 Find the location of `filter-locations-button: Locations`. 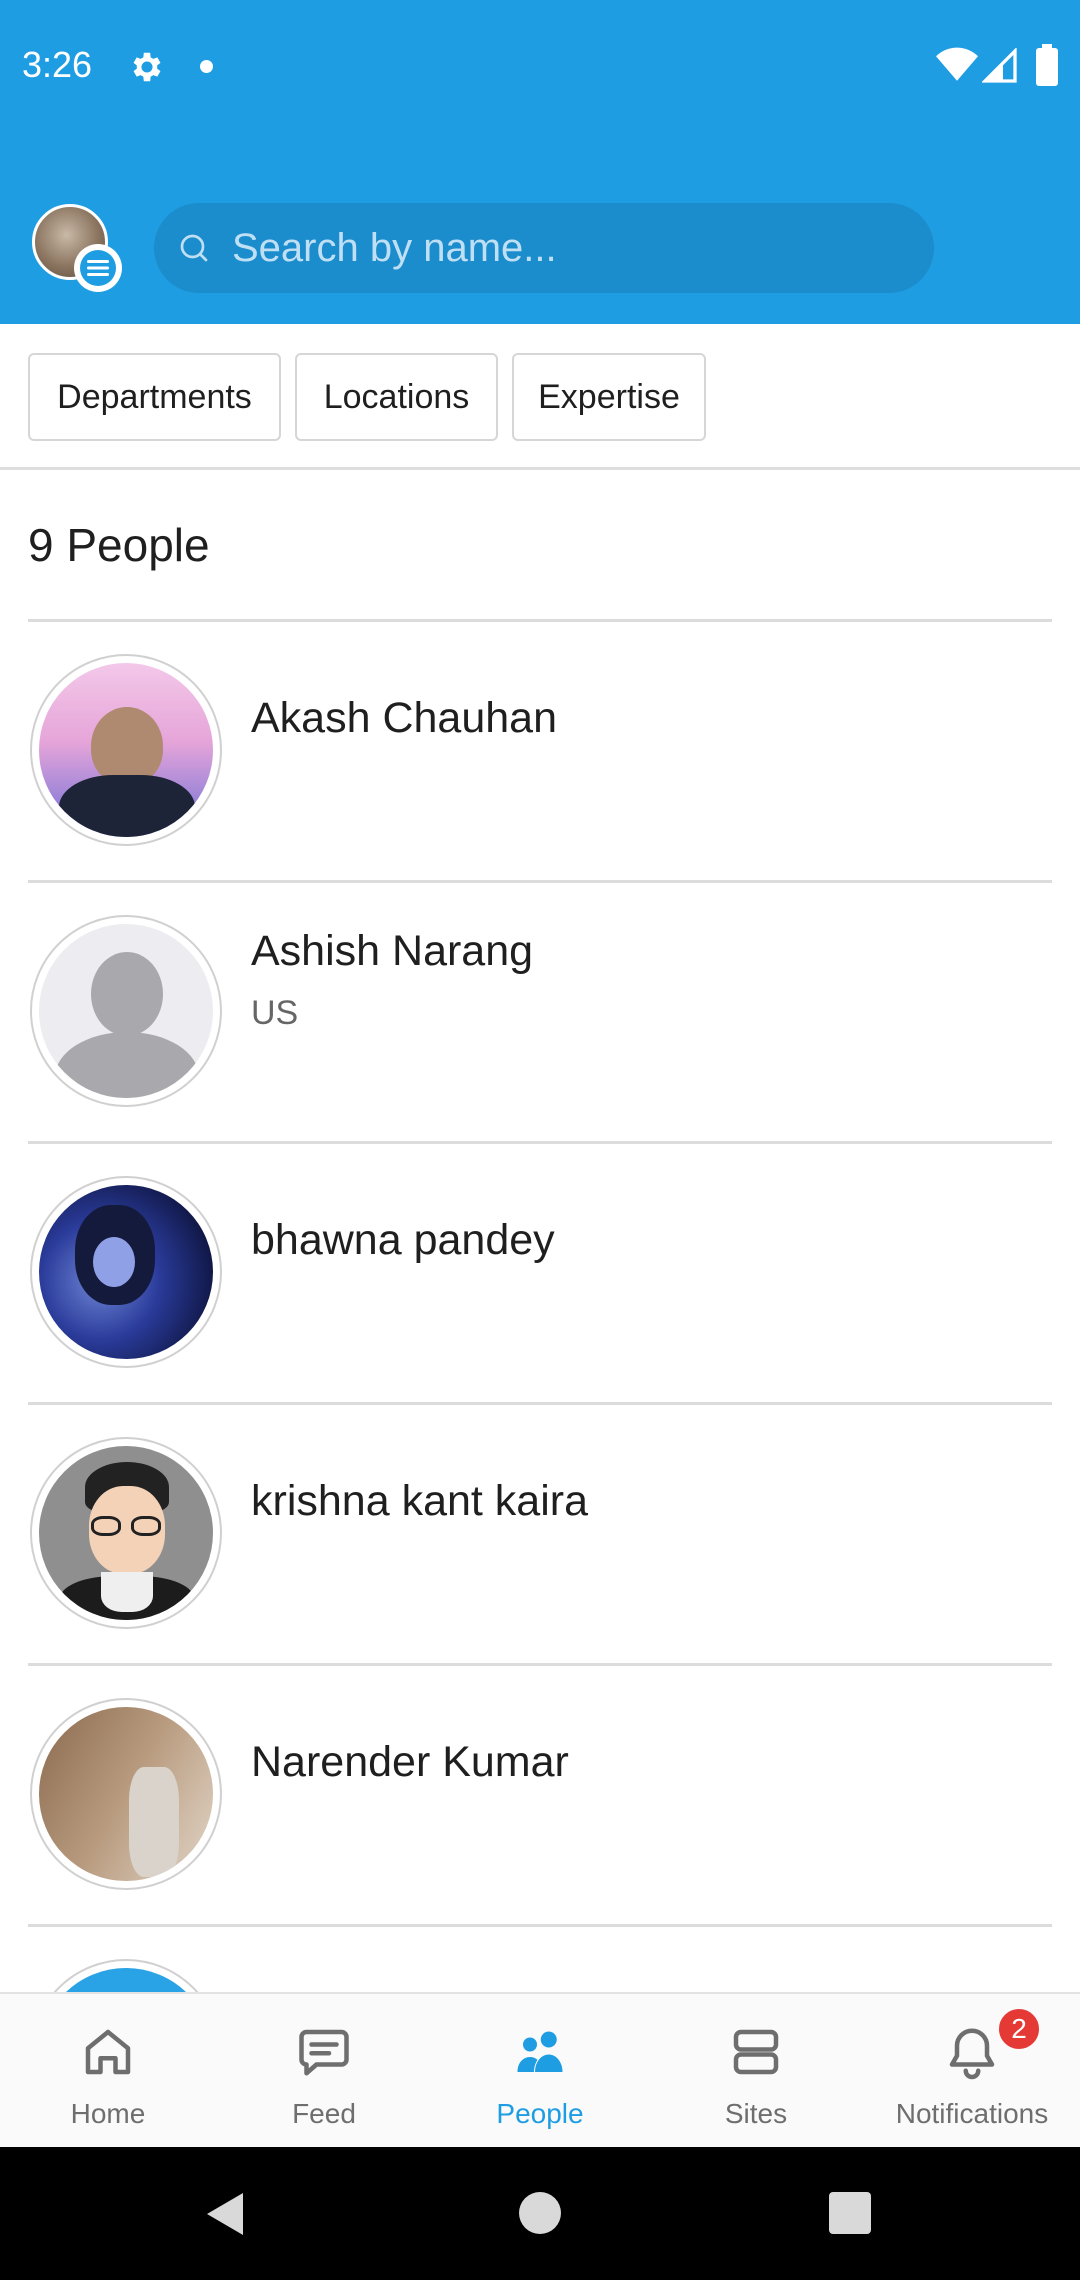

filter-locations-button: Locations is located at coordinates (396, 397).